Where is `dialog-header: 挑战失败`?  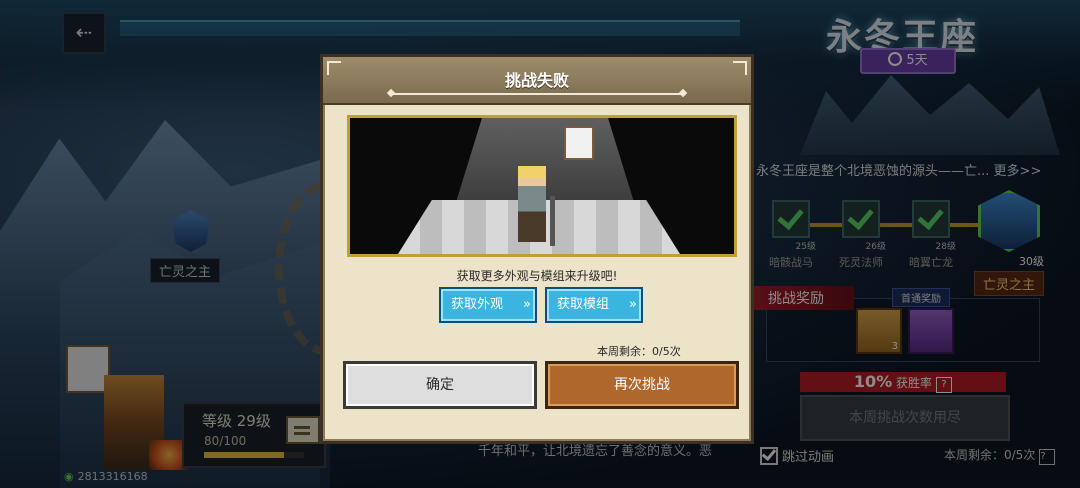
dialog-header: 挑战失败 is located at coordinates (537, 81).